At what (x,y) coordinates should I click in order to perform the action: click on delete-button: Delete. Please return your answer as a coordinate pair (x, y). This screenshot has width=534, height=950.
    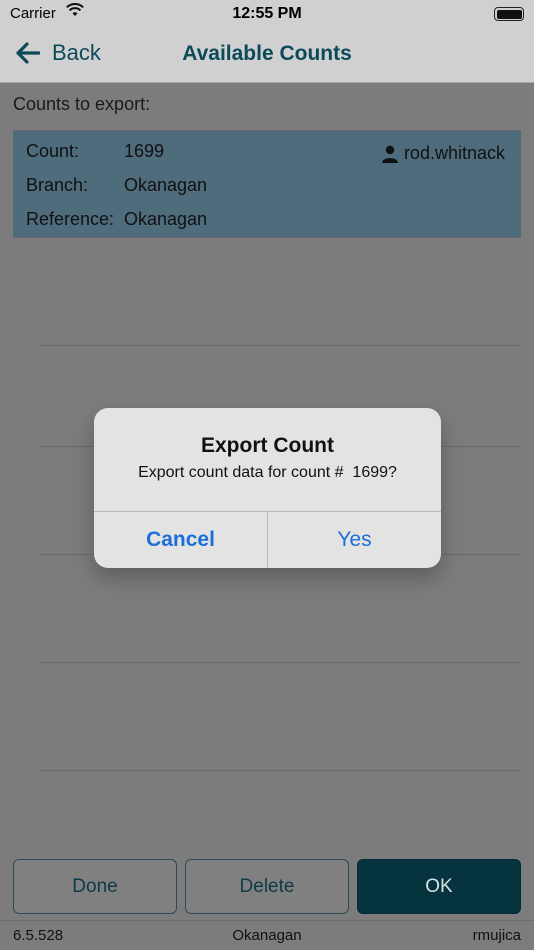
    Looking at the image, I should click on (267, 886).